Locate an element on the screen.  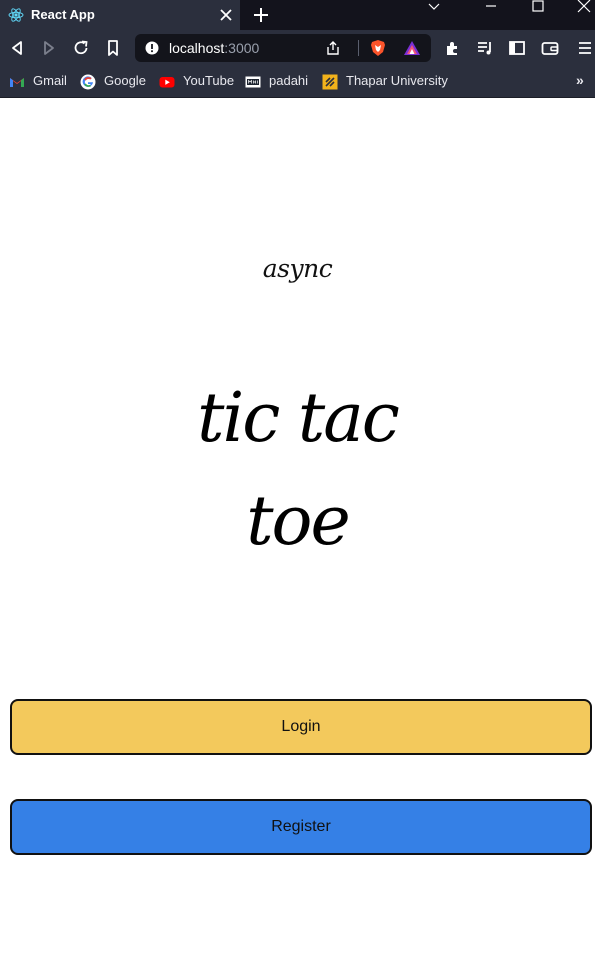
minimize-button is located at coordinates (490, 14).